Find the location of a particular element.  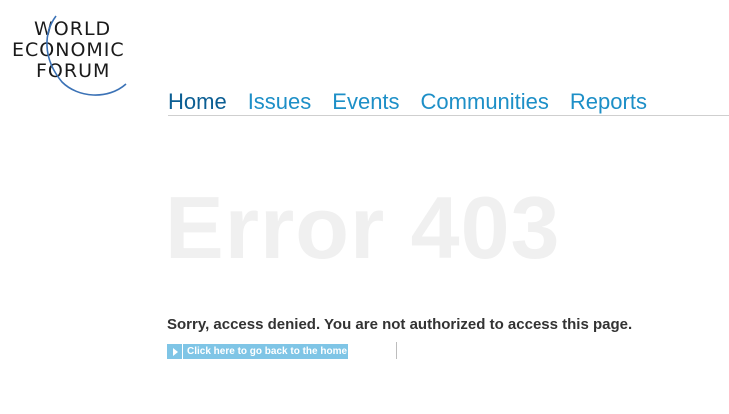

logo-line-forum: FORUM is located at coordinates (73, 71).